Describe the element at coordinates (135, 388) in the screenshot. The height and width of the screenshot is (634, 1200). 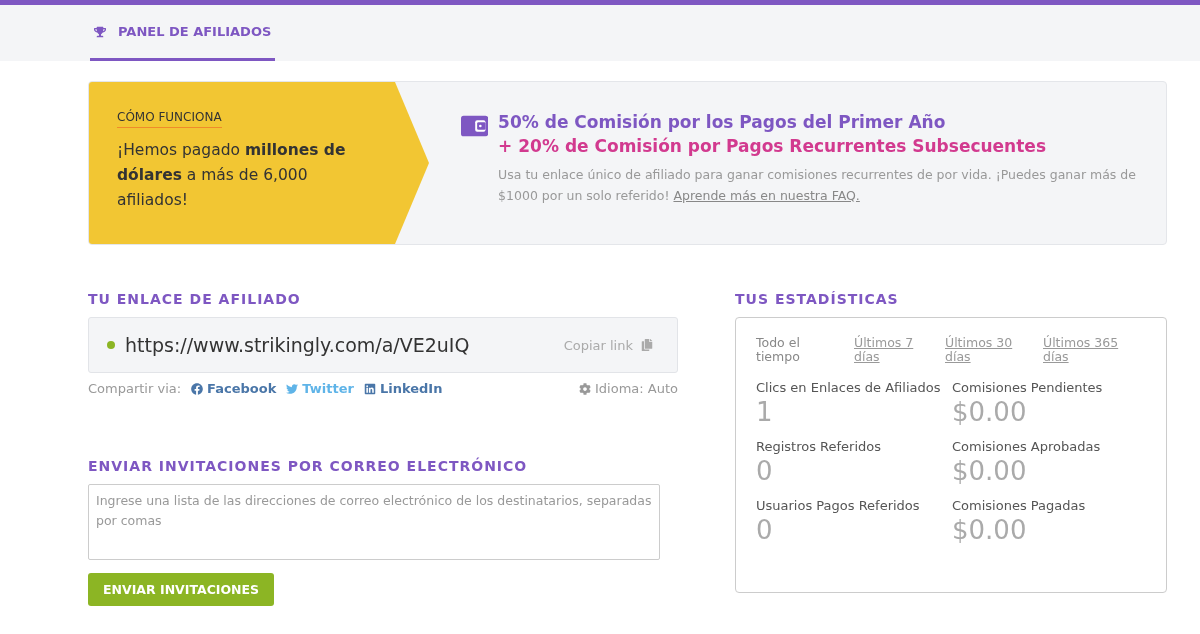
I see `share-label: Compartir via:` at that location.